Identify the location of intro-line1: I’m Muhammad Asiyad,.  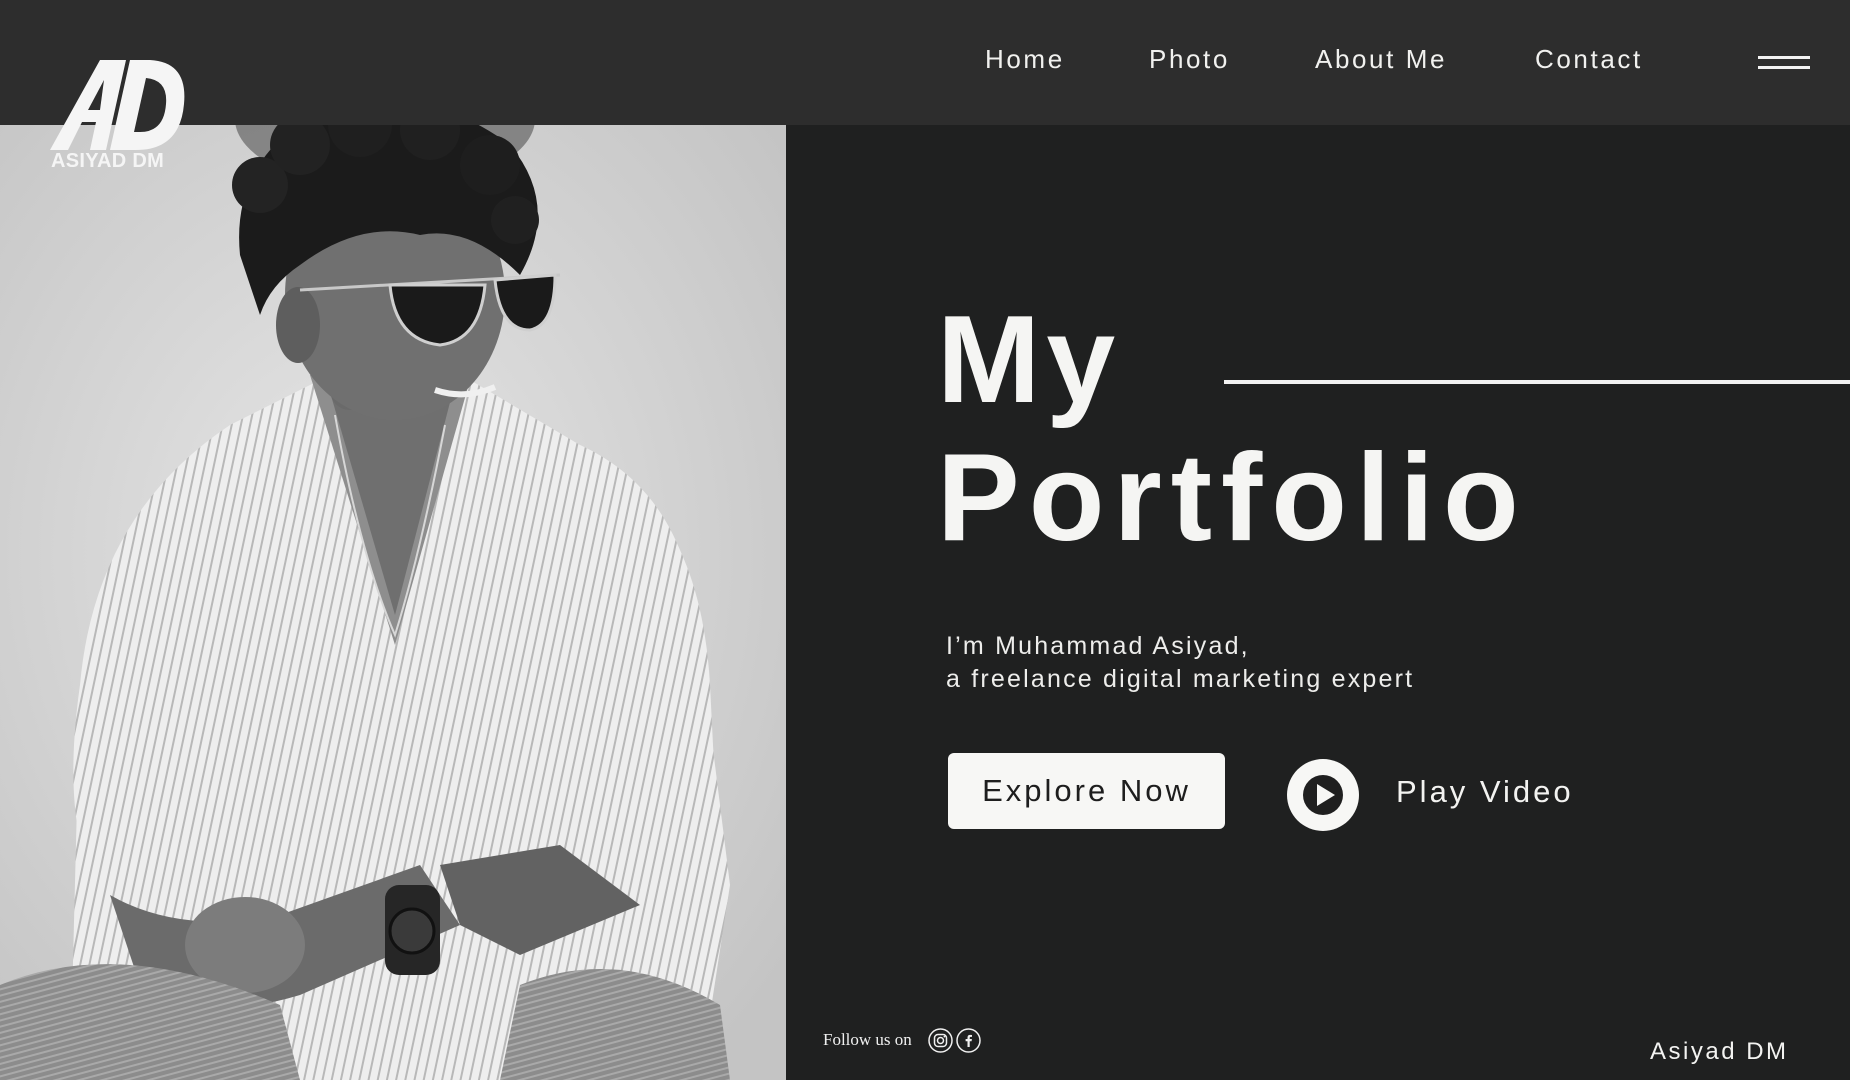
(1098, 646).